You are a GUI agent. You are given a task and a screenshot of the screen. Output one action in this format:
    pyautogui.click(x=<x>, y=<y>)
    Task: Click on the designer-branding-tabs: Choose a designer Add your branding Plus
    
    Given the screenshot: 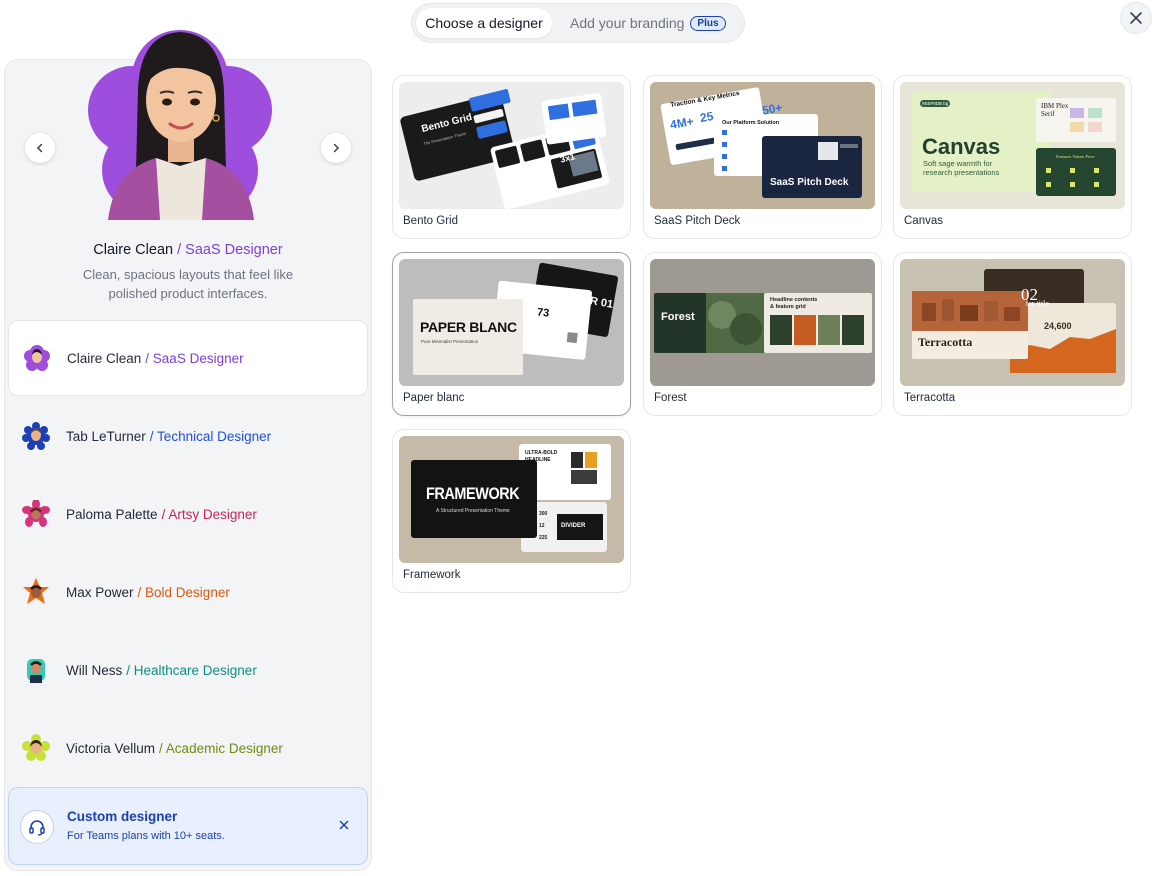 What is the action you would take?
    pyautogui.click(x=578, y=23)
    